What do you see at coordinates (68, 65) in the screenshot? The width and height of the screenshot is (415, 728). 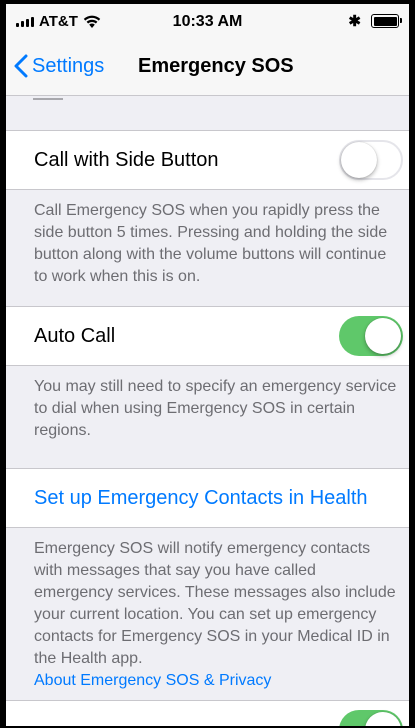 I see `back-label: Settings` at bounding box center [68, 65].